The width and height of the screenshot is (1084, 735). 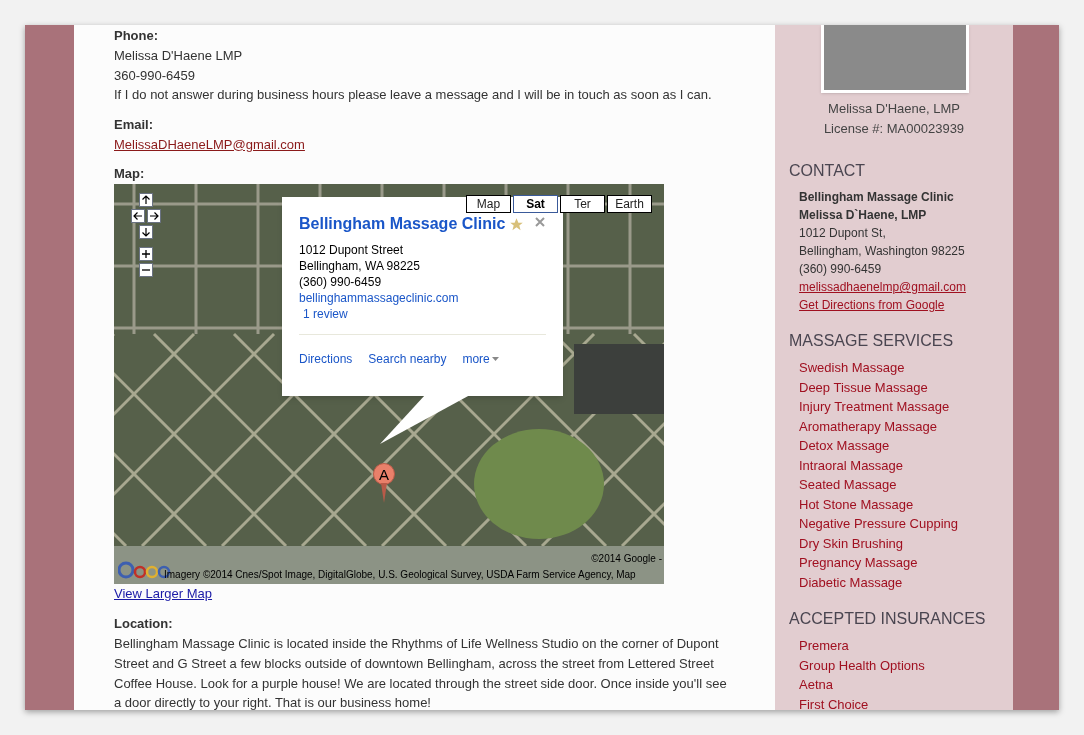 I want to click on review-link: 1 review, so click(x=422, y=314).